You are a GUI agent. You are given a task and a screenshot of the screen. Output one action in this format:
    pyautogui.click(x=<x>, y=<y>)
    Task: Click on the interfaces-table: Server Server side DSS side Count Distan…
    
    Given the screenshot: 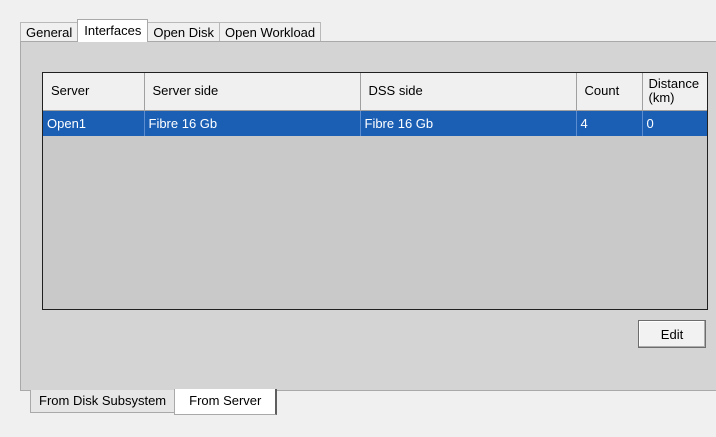 What is the action you would take?
    pyautogui.click(x=375, y=104)
    